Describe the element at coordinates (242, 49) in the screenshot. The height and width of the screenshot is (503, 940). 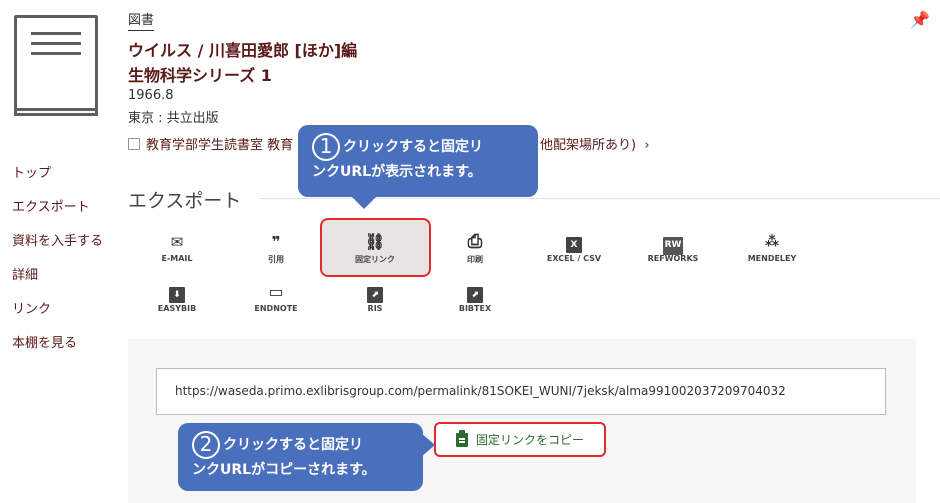
I see `record-title: ウイルス / 川喜田愛郎 [ほか]編` at that location.